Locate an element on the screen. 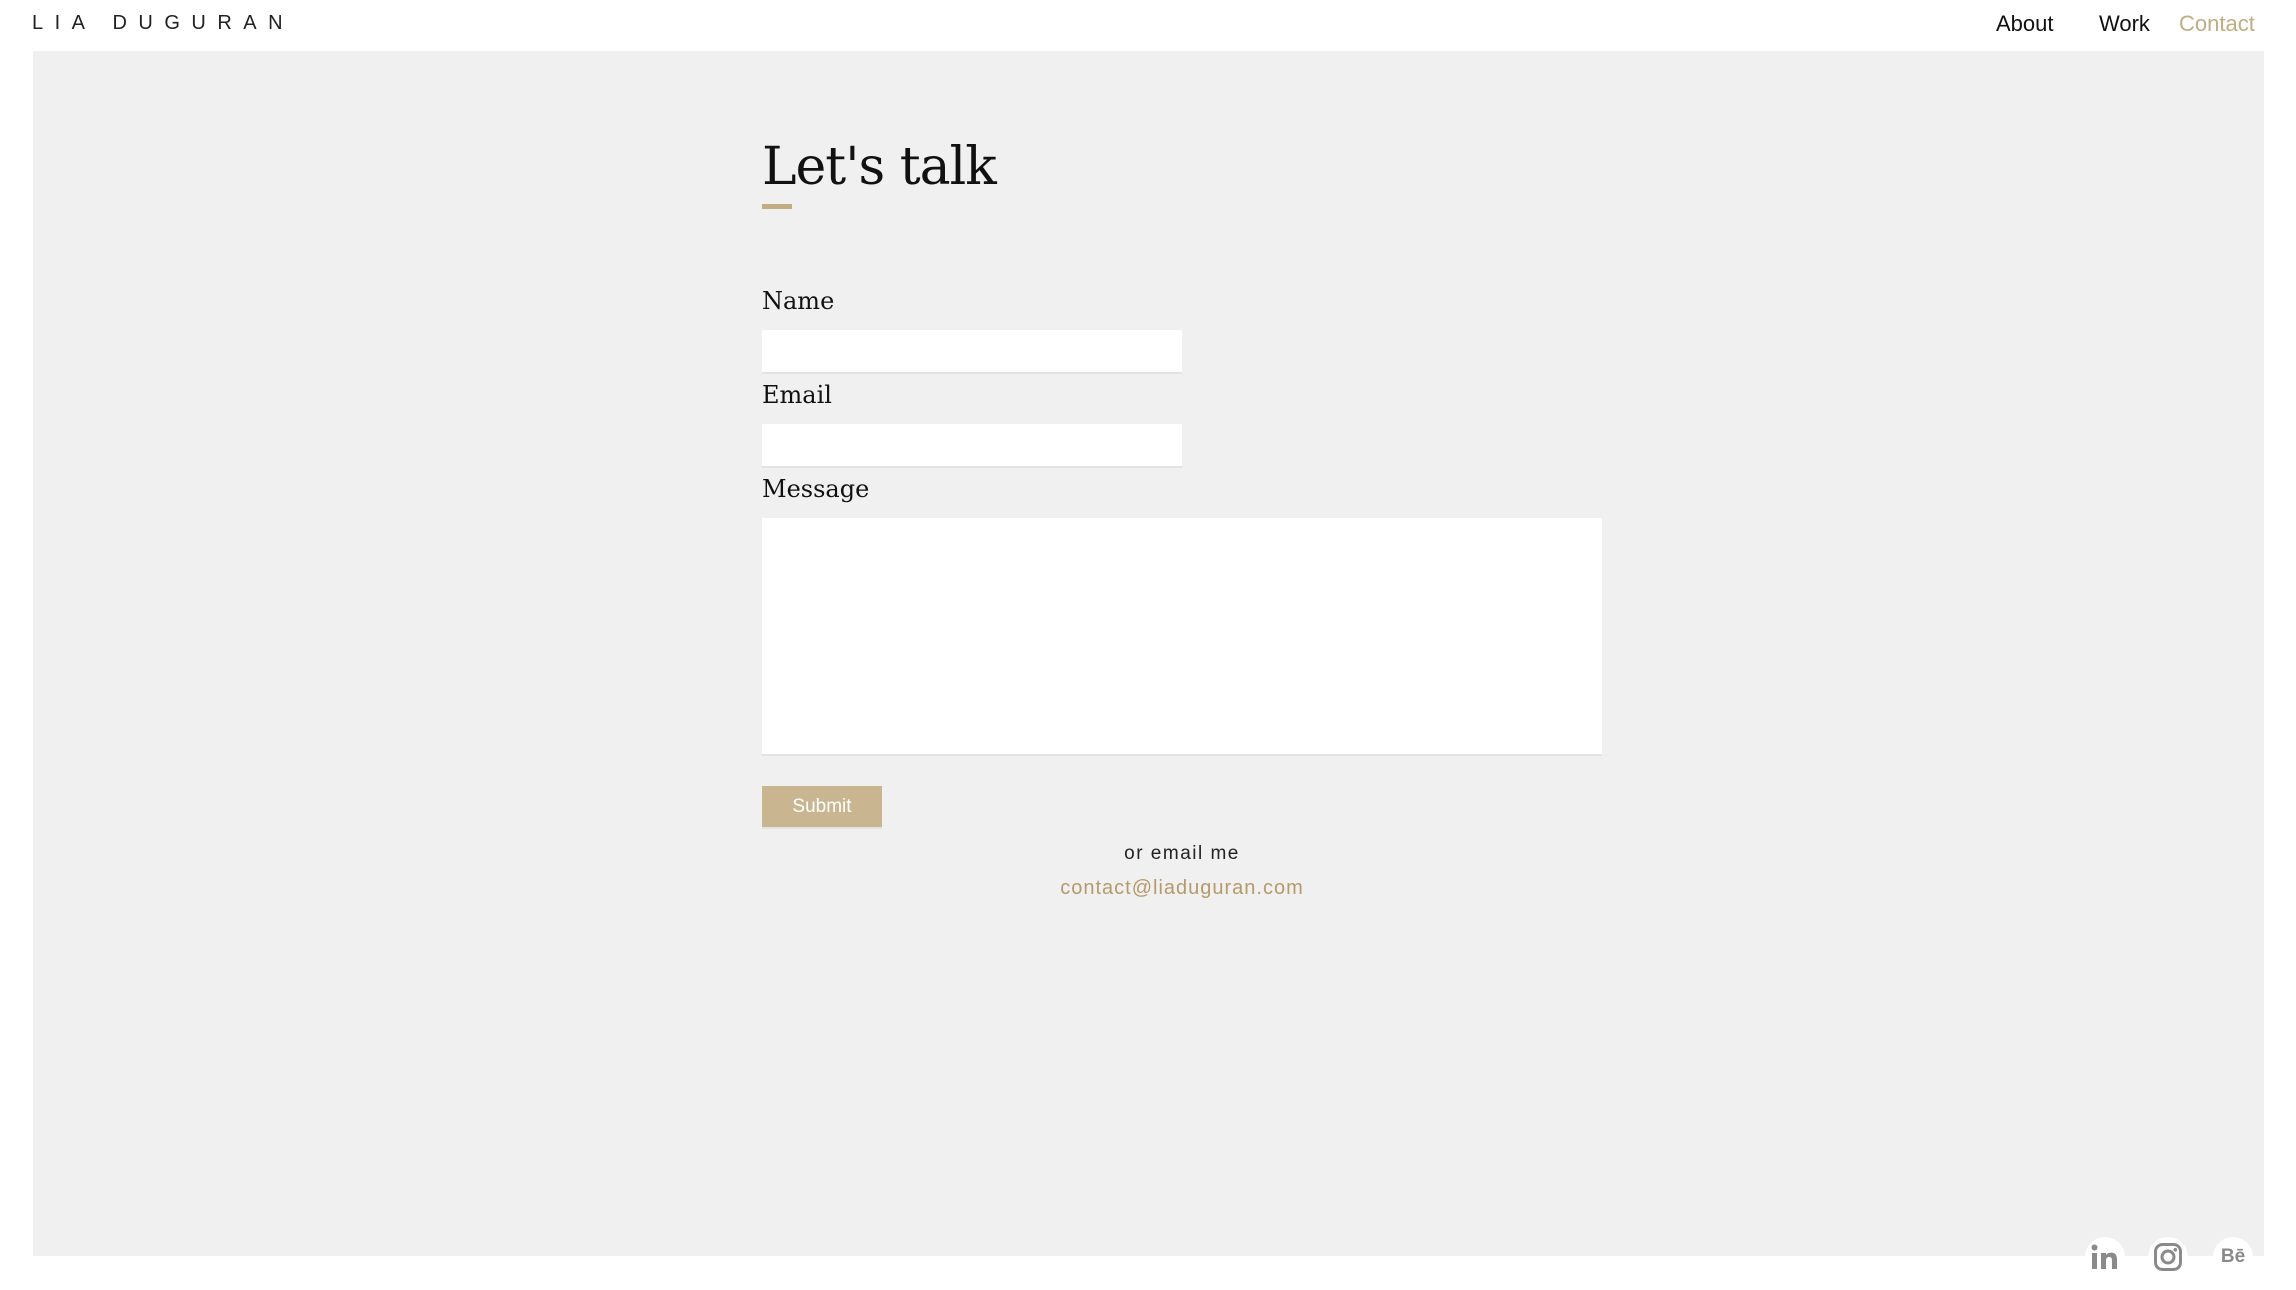 The image size is (2296, 1290). email-input is located at coordinates (972, 446).